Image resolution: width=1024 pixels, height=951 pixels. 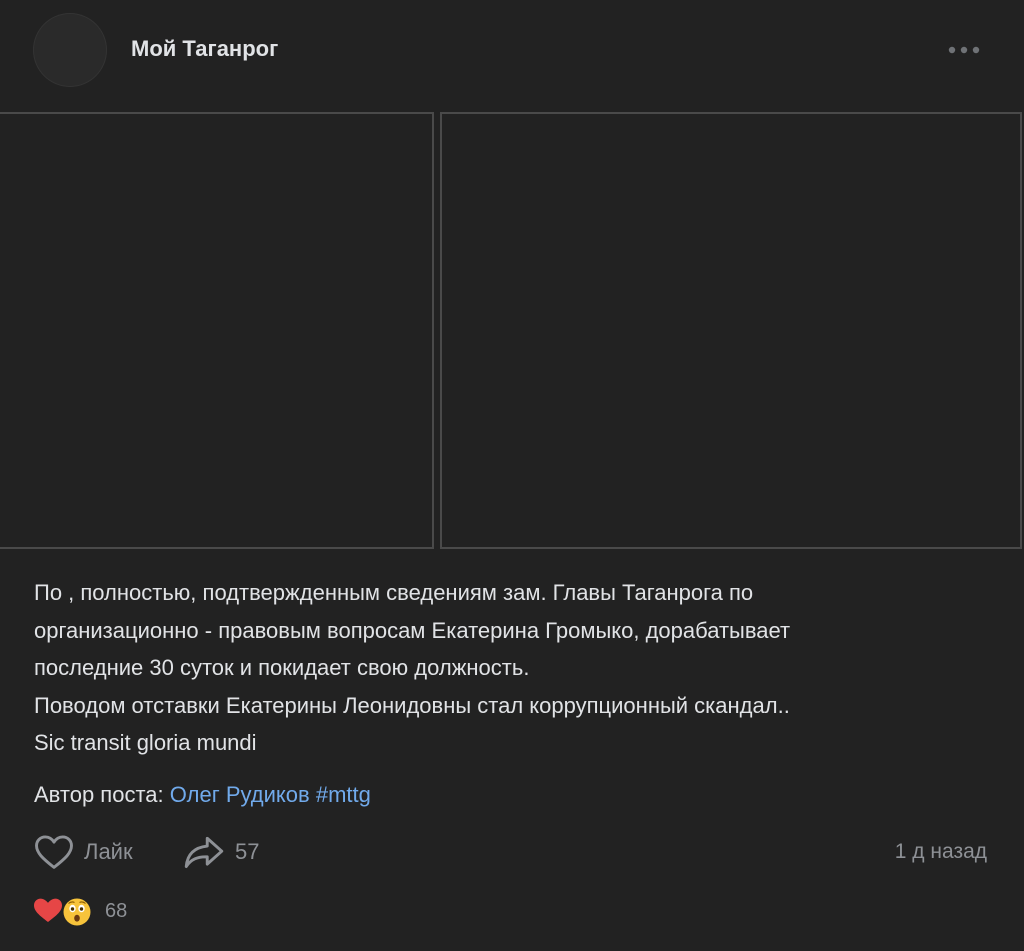 I want to click on astonished-face-icon, so click(x=77, y=912).